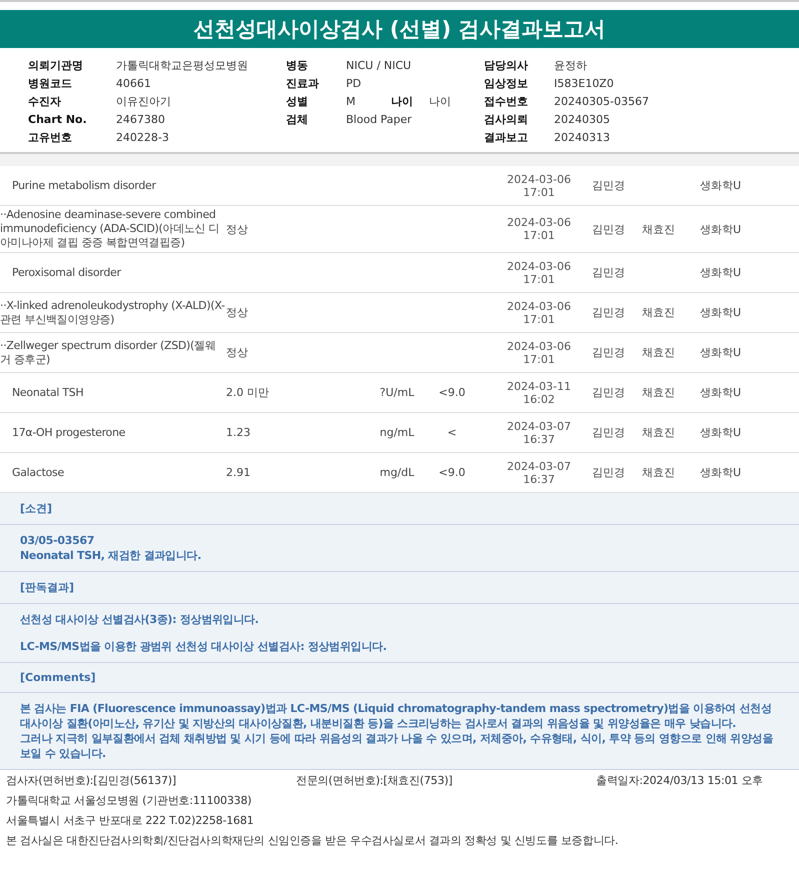 This screenshot has height=882, width=799. I want to click on field-label: 수진자, so click(45, 101).